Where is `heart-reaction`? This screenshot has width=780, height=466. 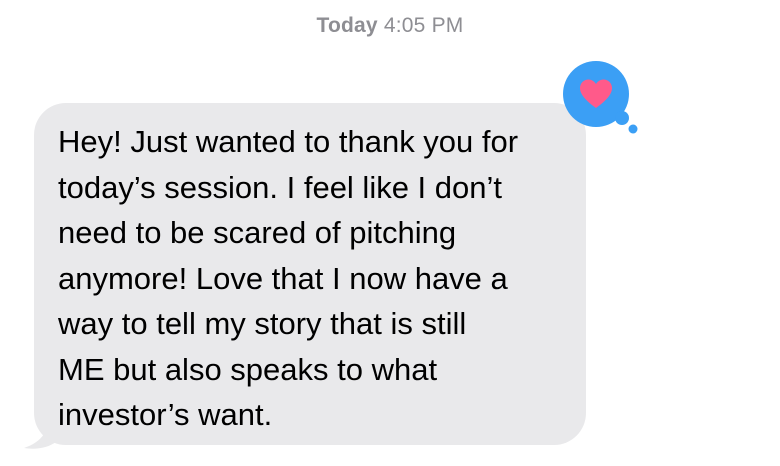 heart-reaction is located at coordinates (600, 99).